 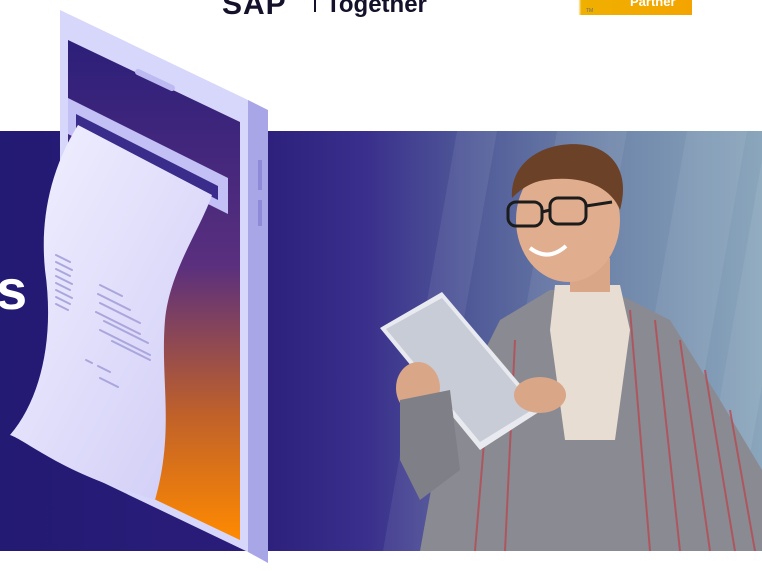 What do you see at coordinates (376, 9) in the screenshot?
I see `tagline-text: Together` at bounding box center [376, 9].